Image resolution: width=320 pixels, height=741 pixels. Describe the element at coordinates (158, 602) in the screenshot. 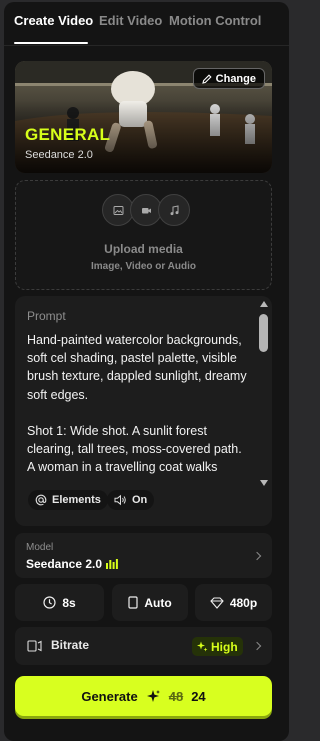

I see `aspect-value: Auto` at that location.